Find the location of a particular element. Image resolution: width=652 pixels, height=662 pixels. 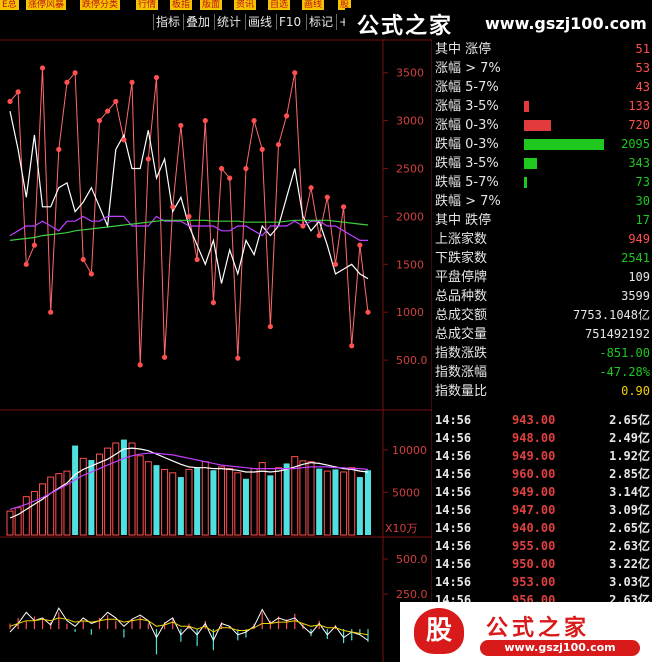

stat-row: 涨幅 3-5% 133 is located at coordinates (542, 106).